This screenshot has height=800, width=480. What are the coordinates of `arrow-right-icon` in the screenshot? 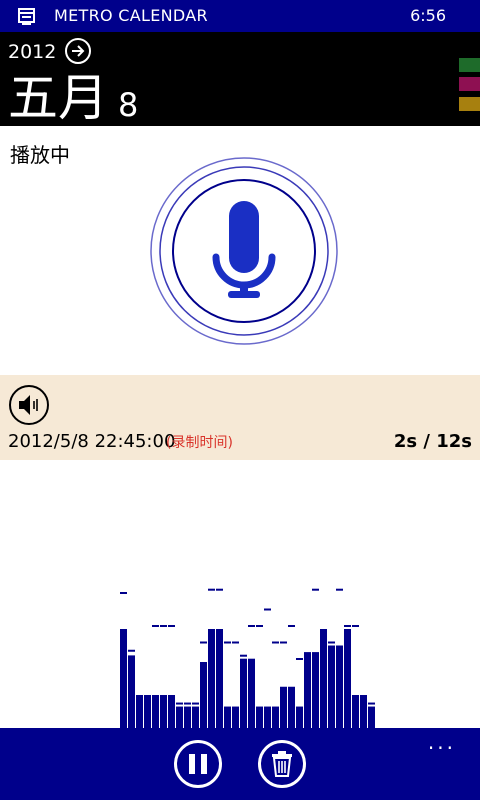 It's located at (78, 51).